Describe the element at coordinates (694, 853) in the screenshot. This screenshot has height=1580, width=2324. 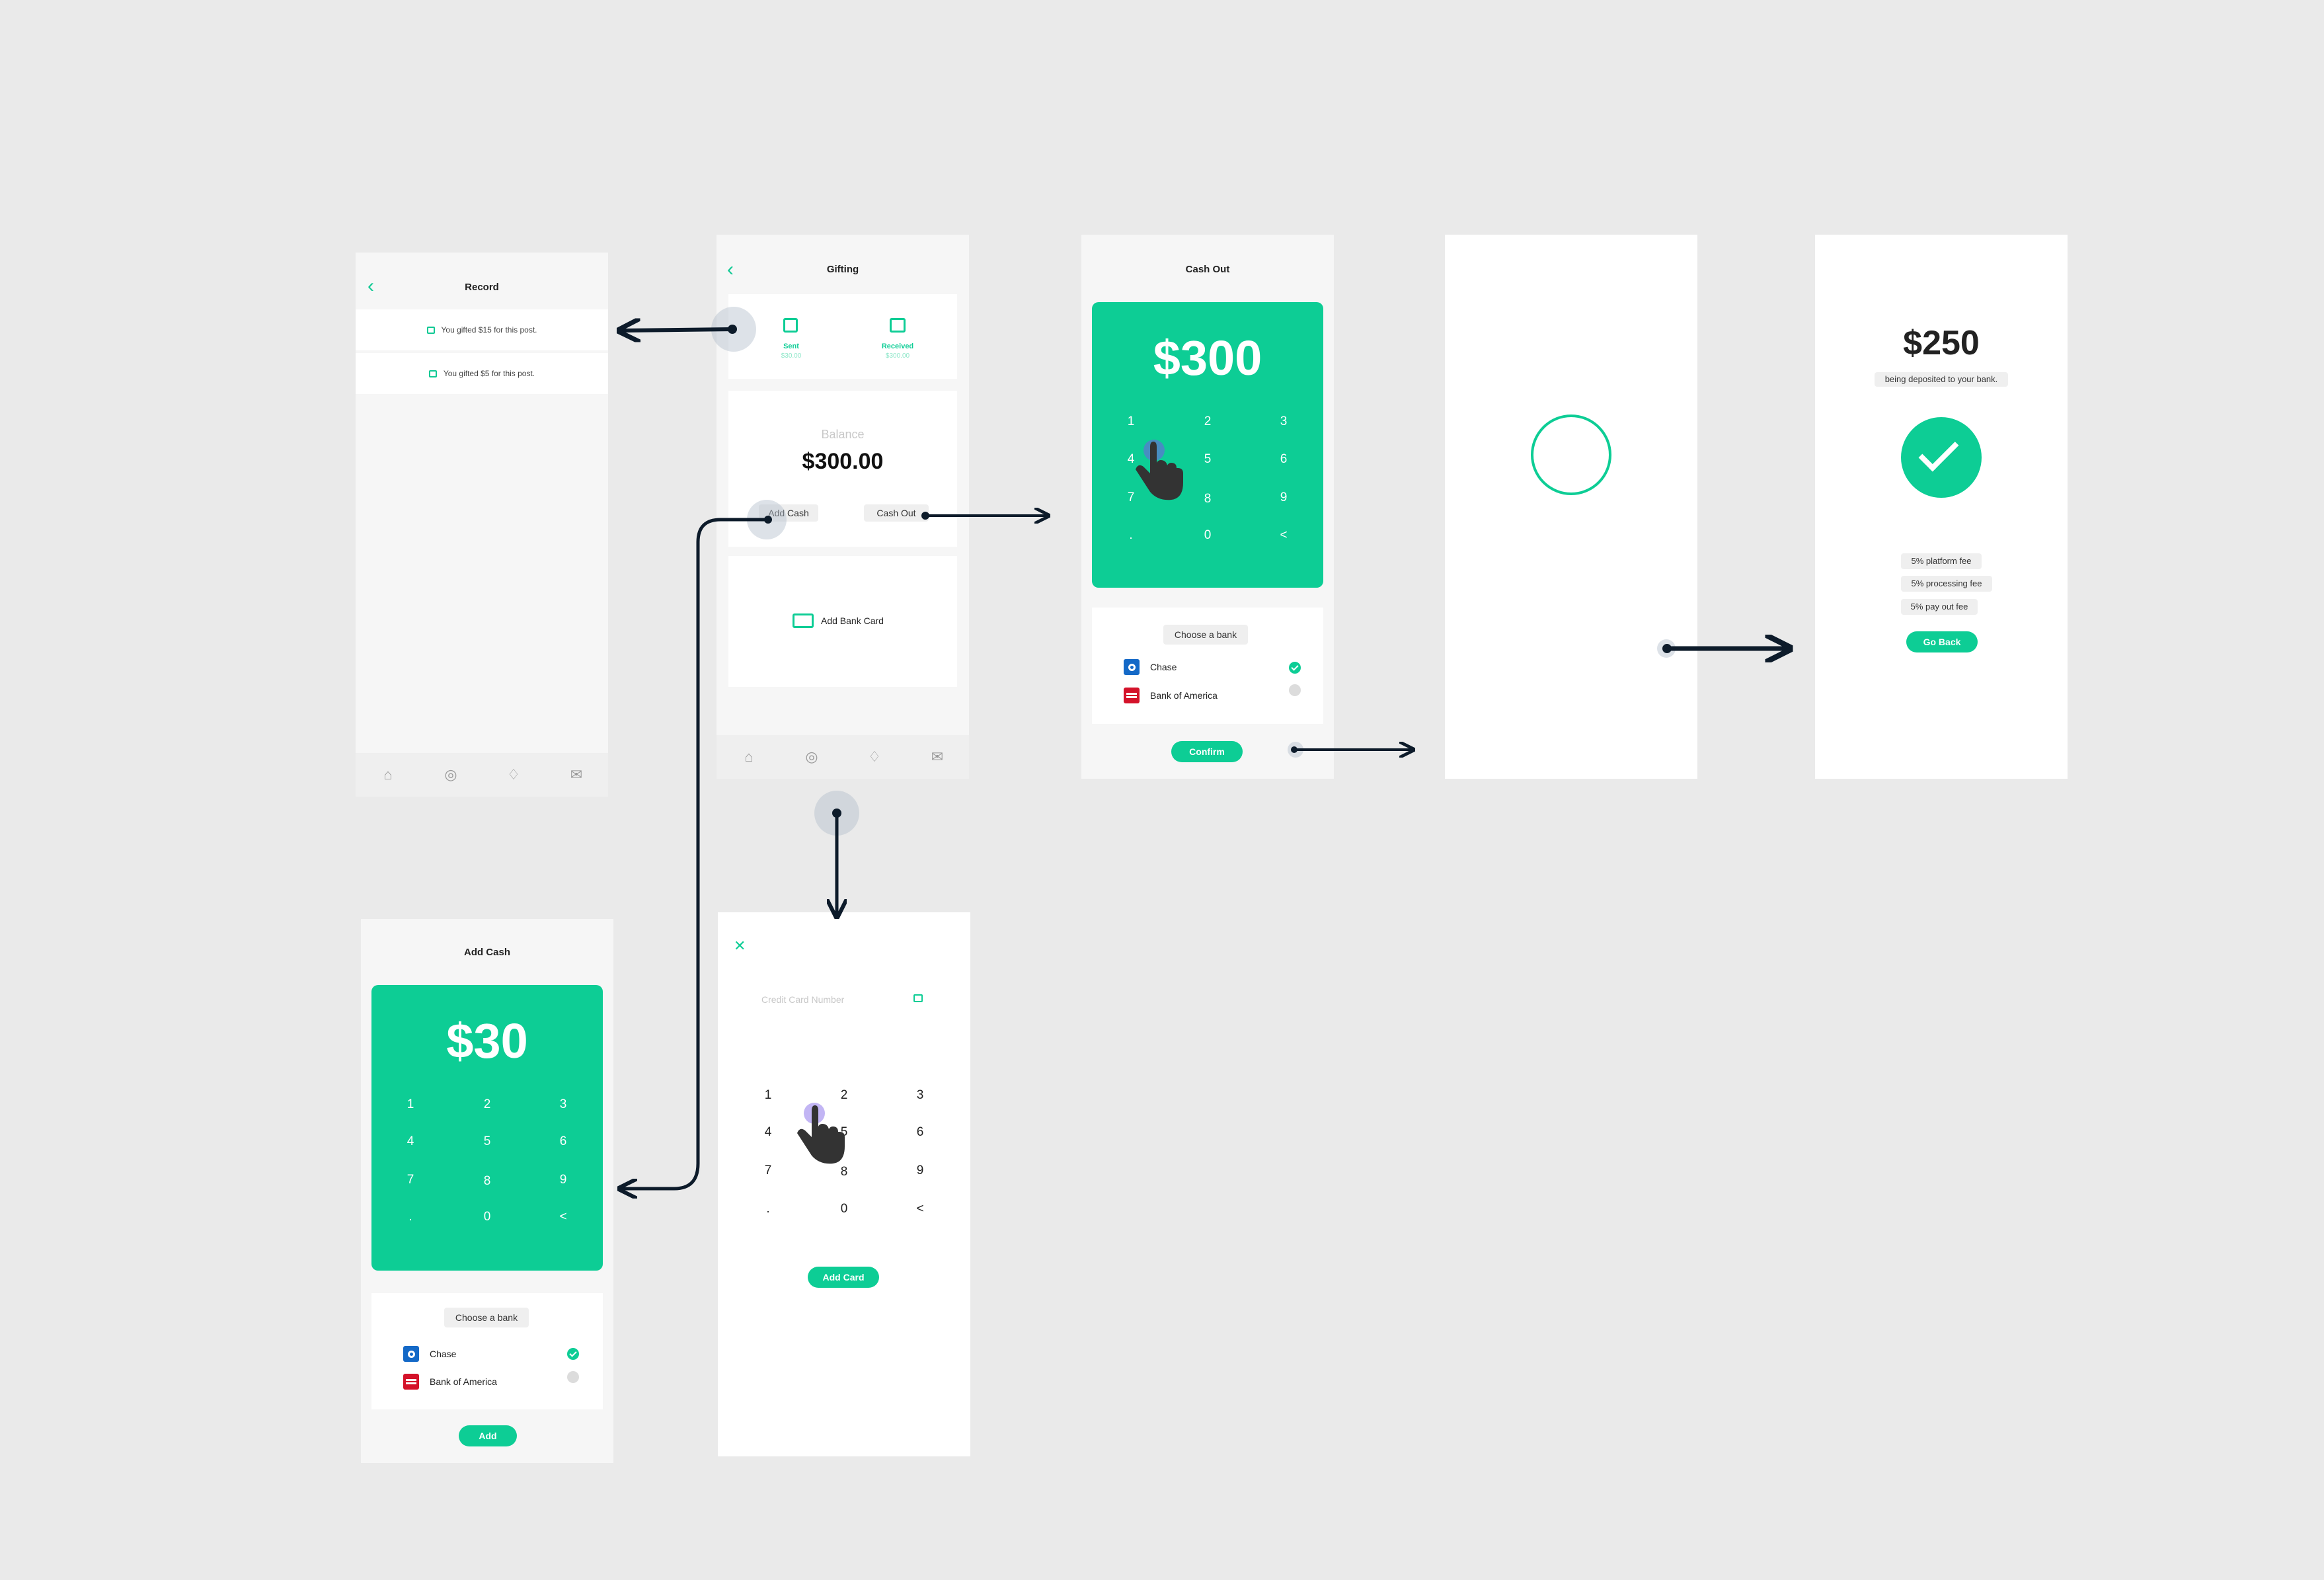
I see `flow-arrow-to-add-cash` at that location.